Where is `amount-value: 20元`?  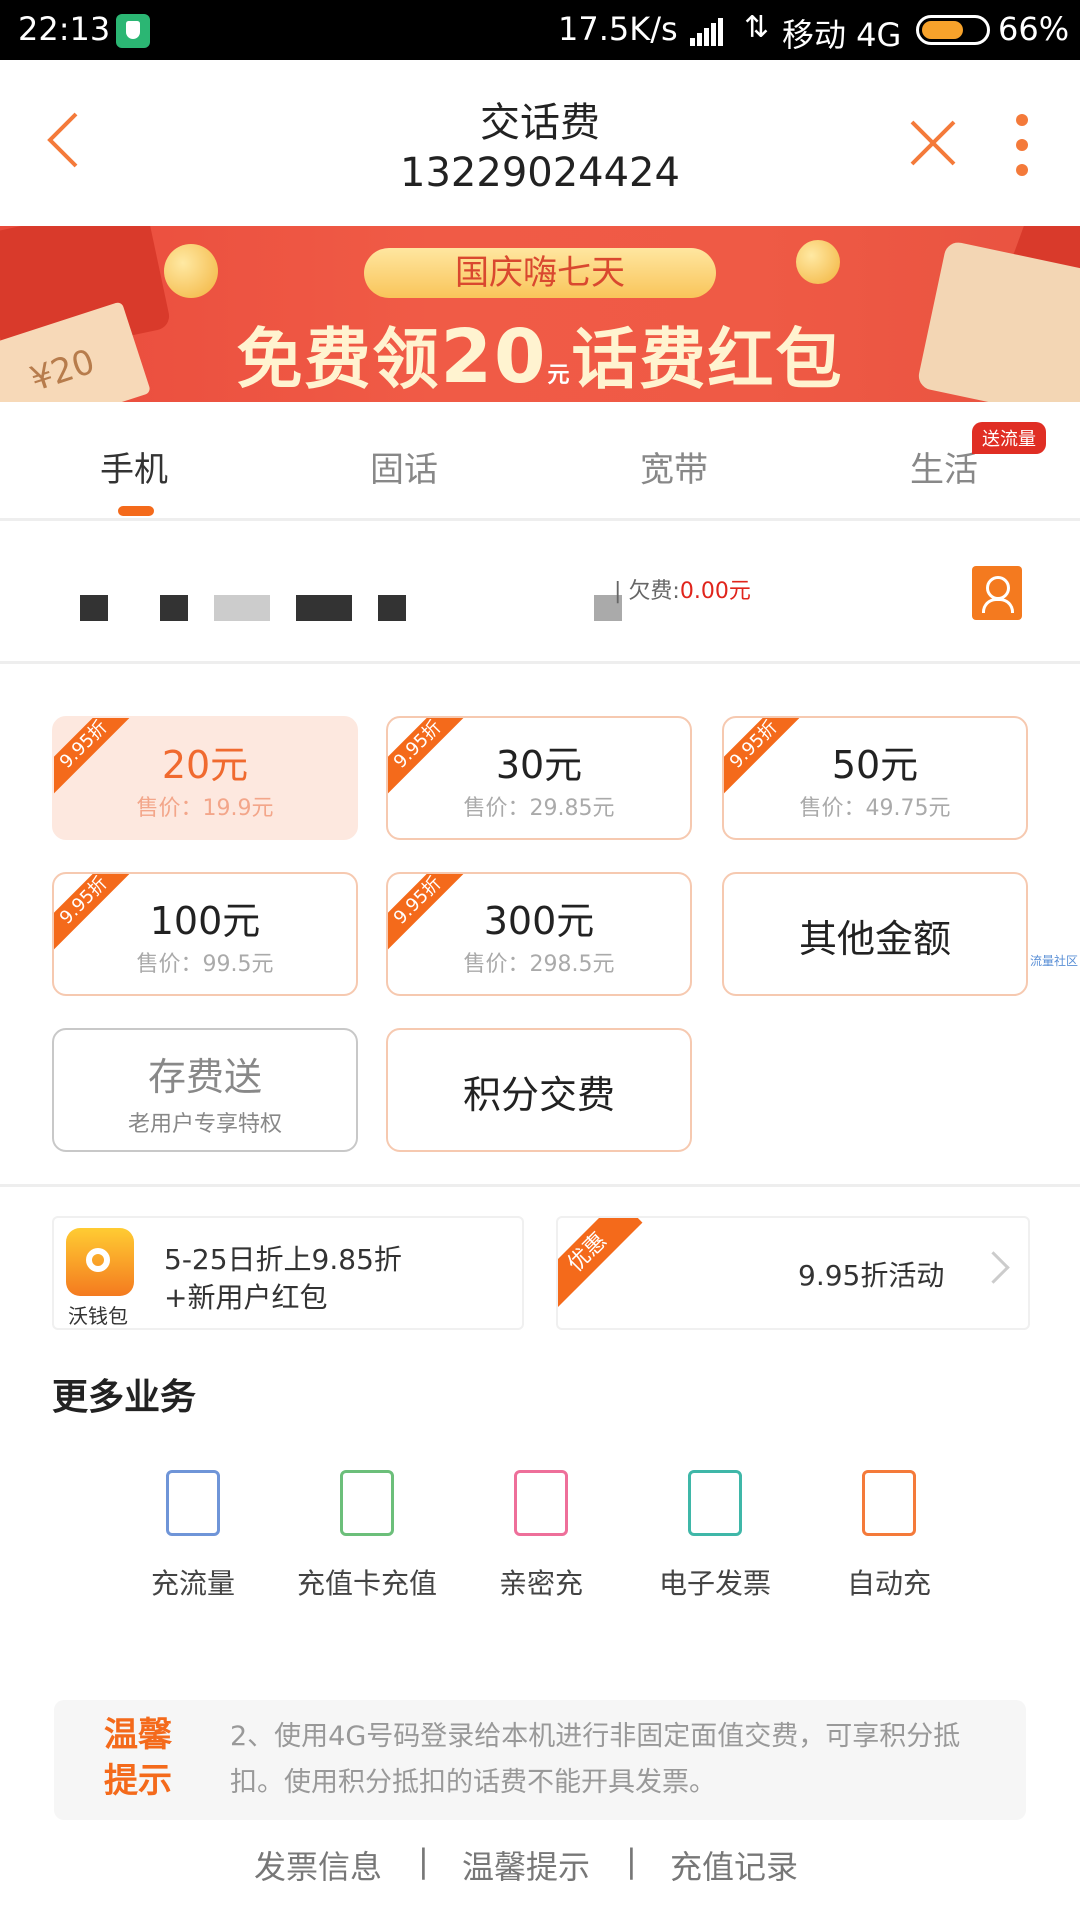 amount-value: 20元 is located at coordinates (205, 765).